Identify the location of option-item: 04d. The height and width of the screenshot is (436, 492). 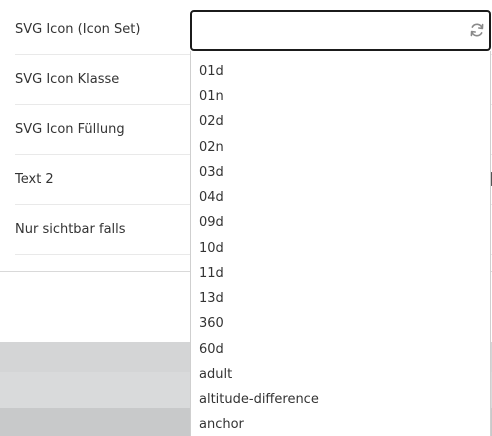
(211, 197).